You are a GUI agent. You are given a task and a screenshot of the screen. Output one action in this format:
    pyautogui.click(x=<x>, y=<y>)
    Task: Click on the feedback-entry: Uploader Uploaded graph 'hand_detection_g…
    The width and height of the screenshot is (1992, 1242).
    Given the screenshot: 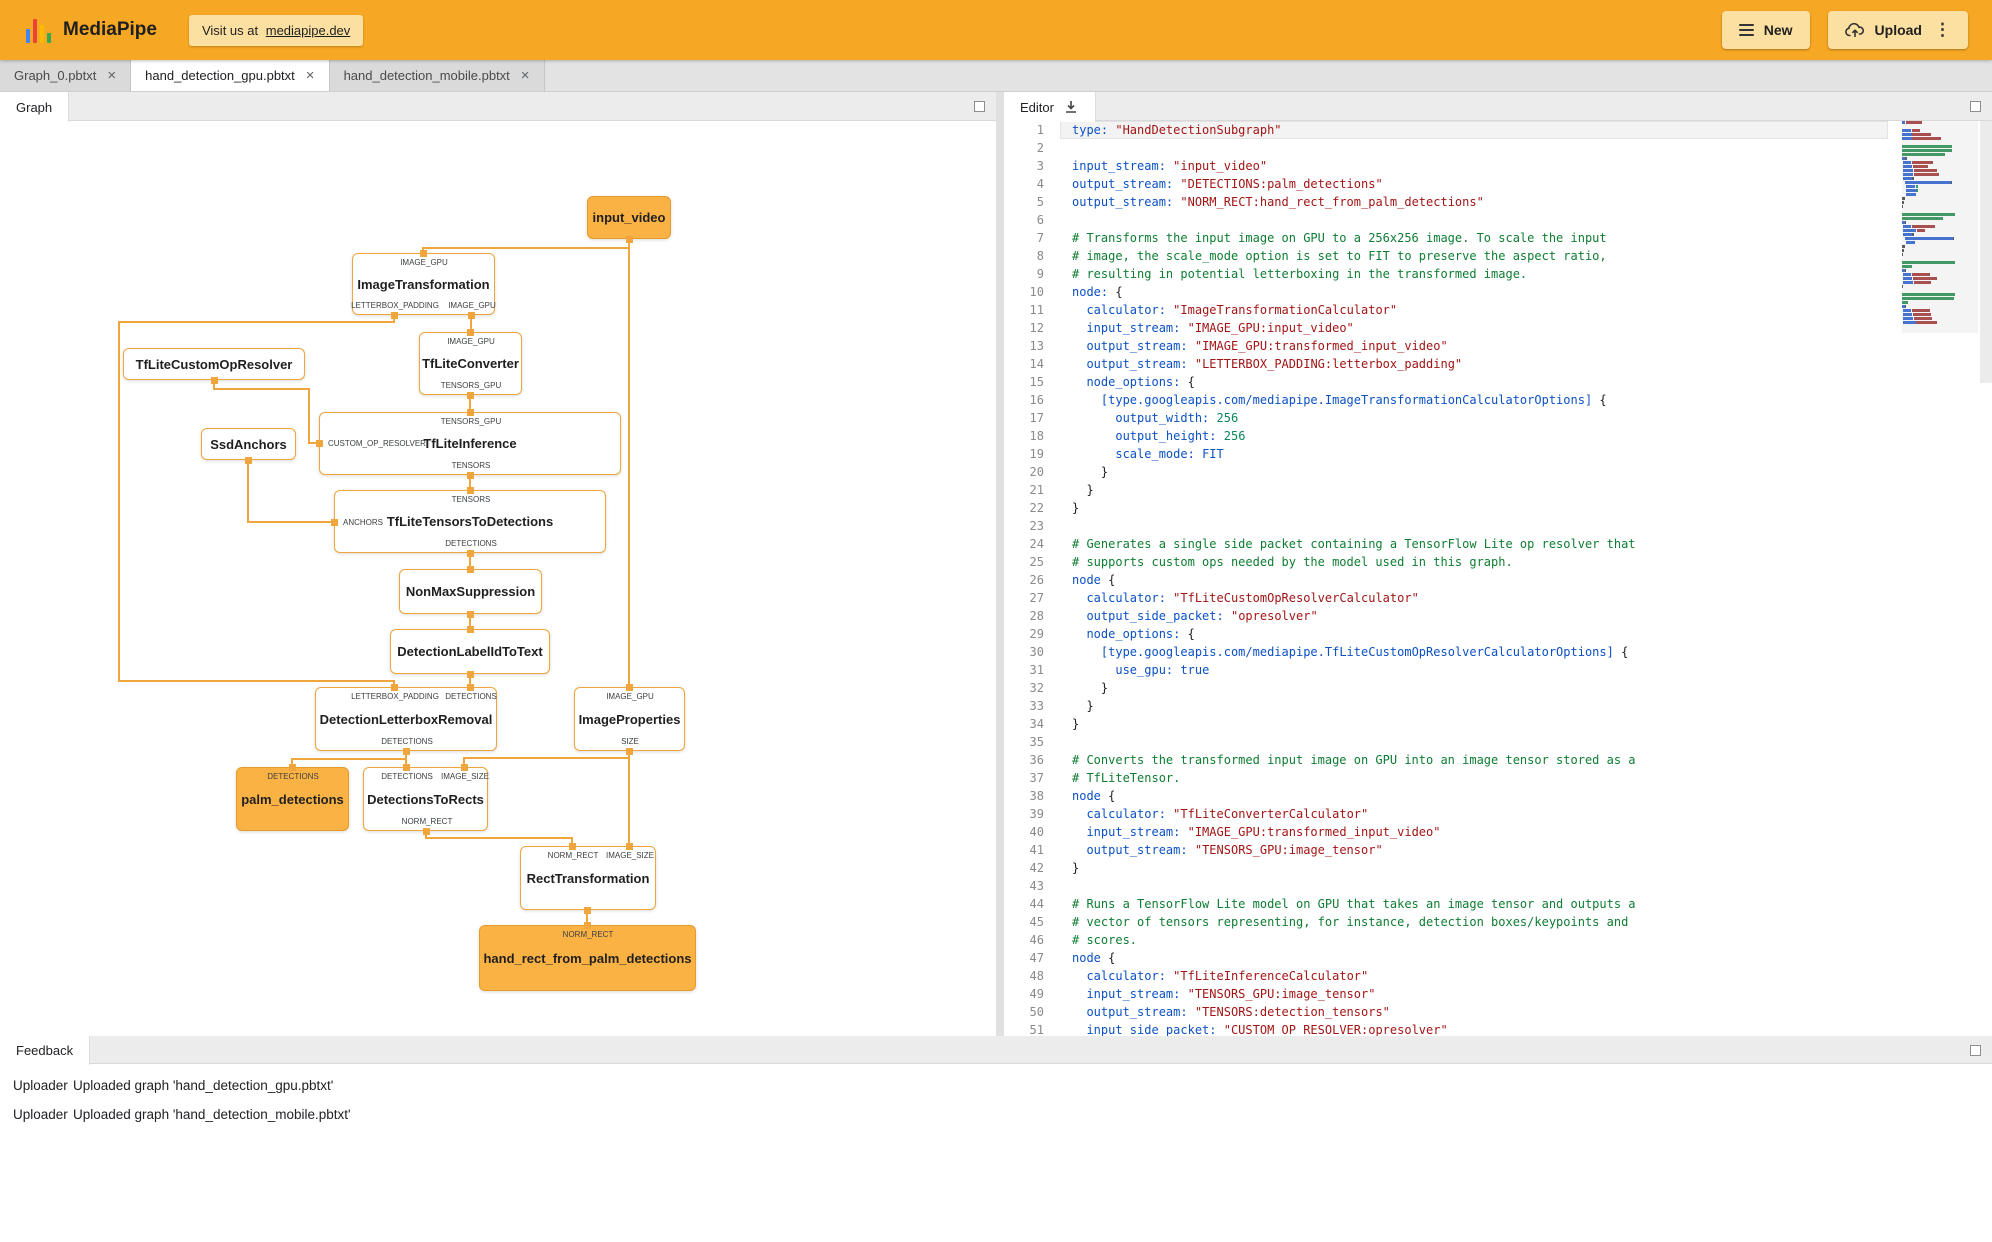 What is the action you would take?
    pyautogui.click(x=996, y=1085)
    